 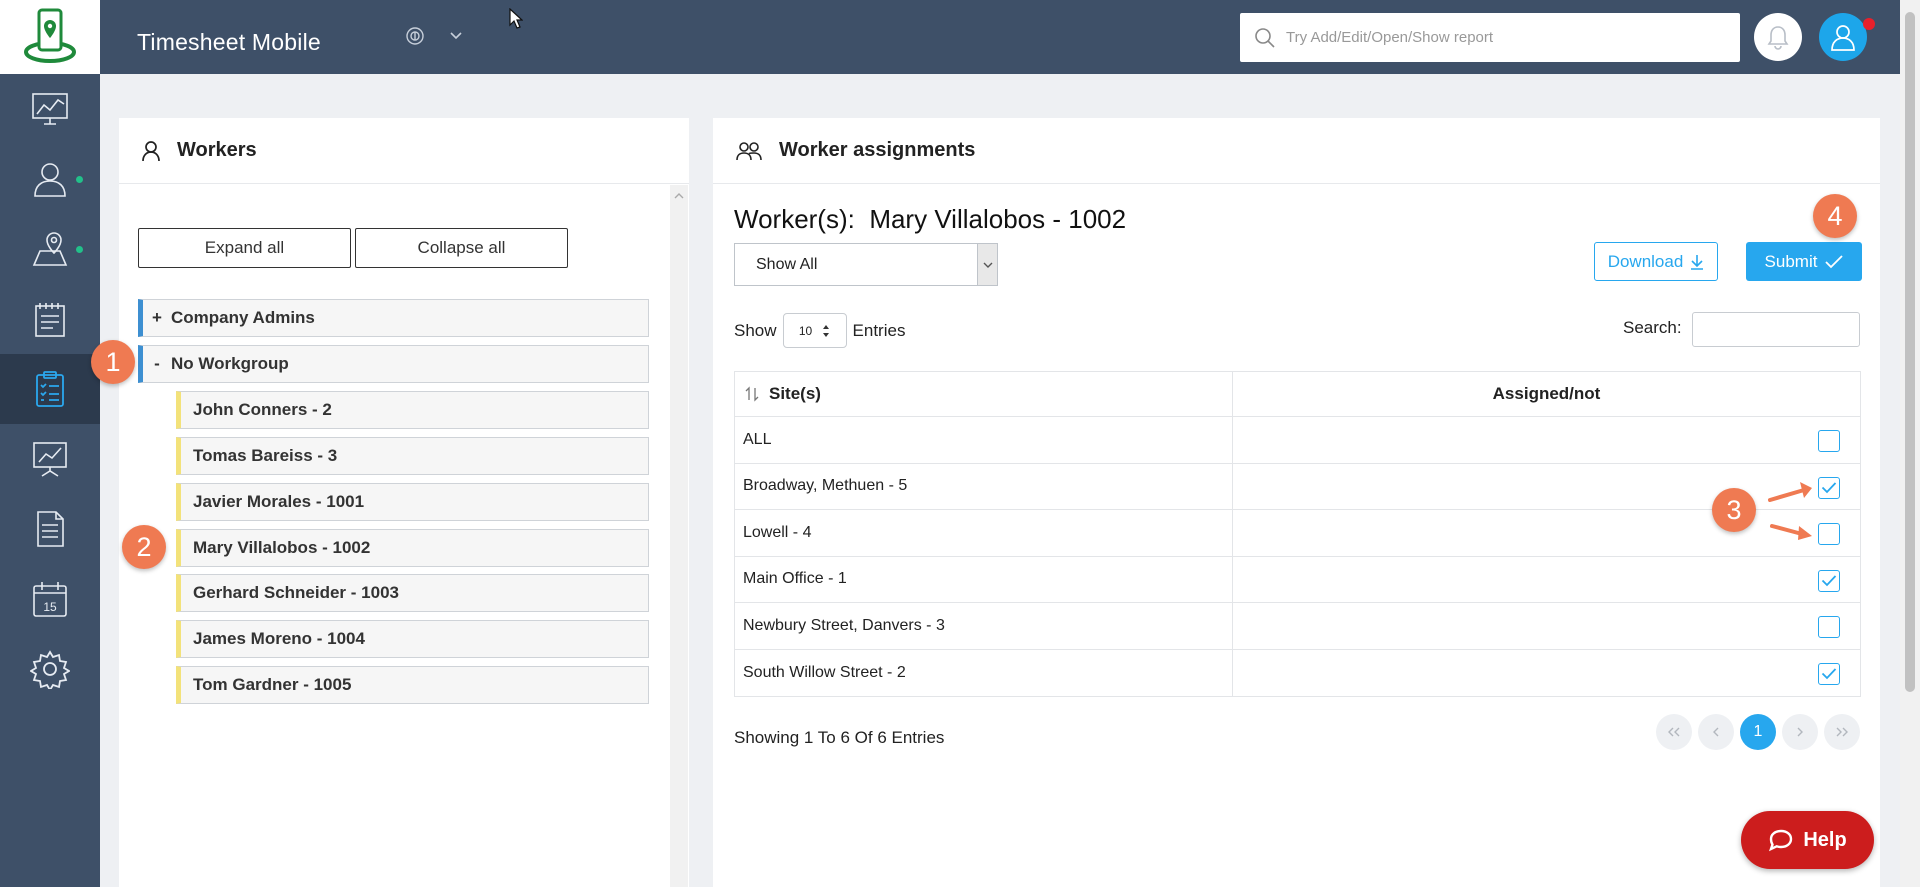 What do you see at coordinates (1297, 440) in the screenshot?
I see `table-row: ALL` at bounding box center [1297, 440].